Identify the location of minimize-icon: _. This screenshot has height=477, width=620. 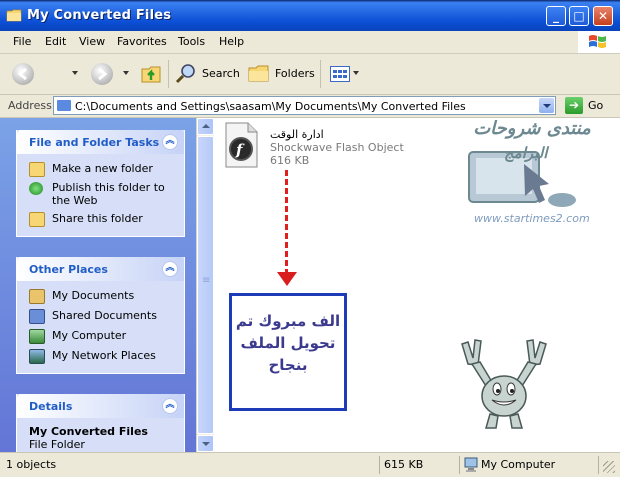
(556, 16).